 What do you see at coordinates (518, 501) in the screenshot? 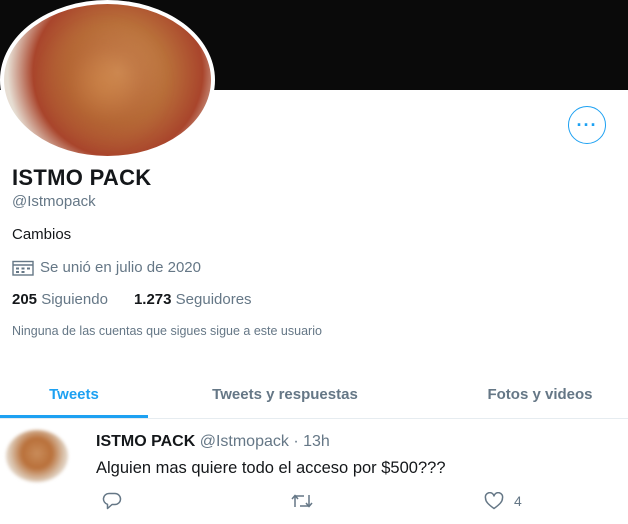
I see `like-count: 4` at bounding box center [518, 501].